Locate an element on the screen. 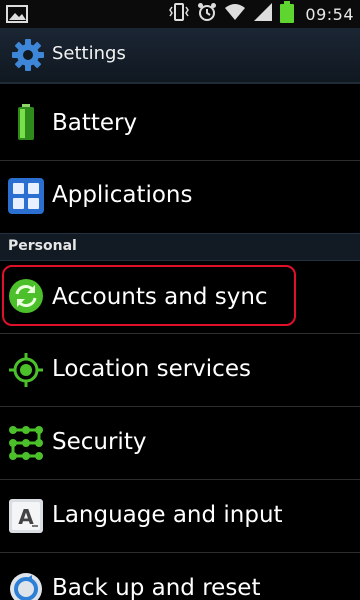 This screenshot has height=600, width=360. status-bar: 09:54 is located at coordinates (180, 14).